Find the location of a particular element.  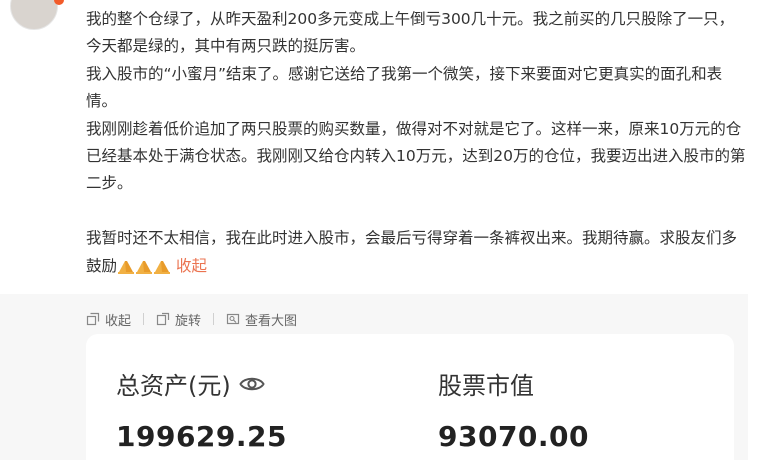

rotate-icon is located at coordinates (163, 319).